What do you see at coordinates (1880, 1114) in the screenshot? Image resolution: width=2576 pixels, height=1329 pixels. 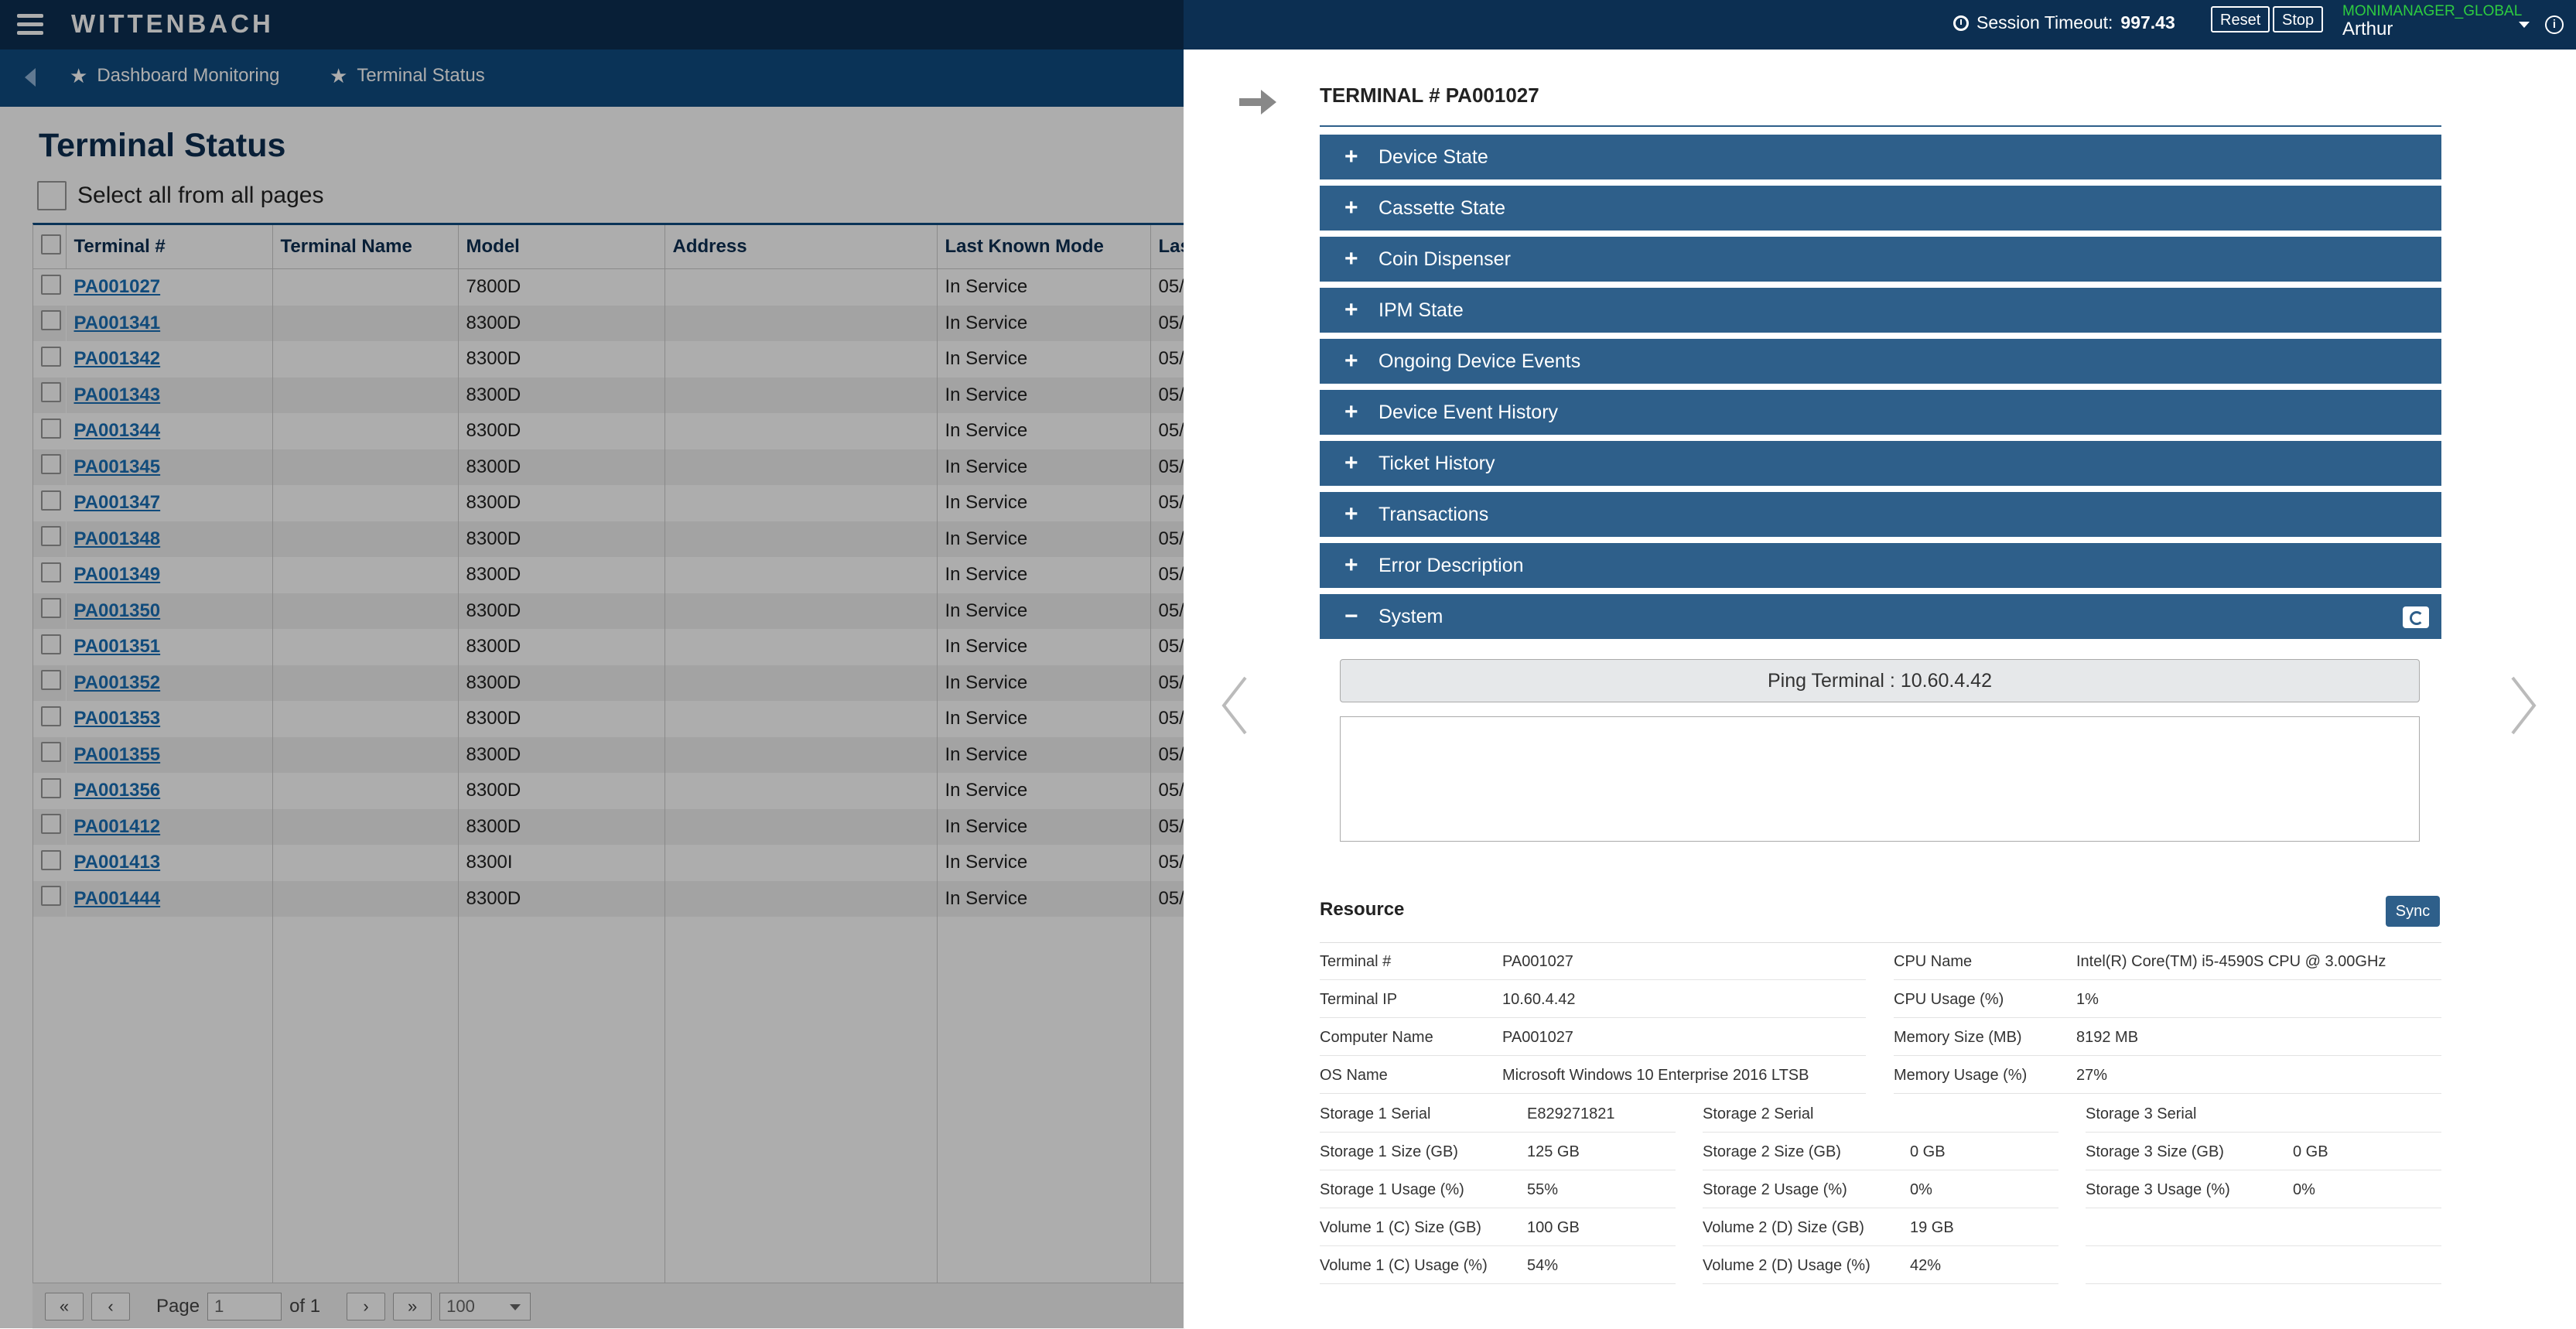 I see `resource-row: Storage 2 Serial` at bounding box center [1880, 1114].